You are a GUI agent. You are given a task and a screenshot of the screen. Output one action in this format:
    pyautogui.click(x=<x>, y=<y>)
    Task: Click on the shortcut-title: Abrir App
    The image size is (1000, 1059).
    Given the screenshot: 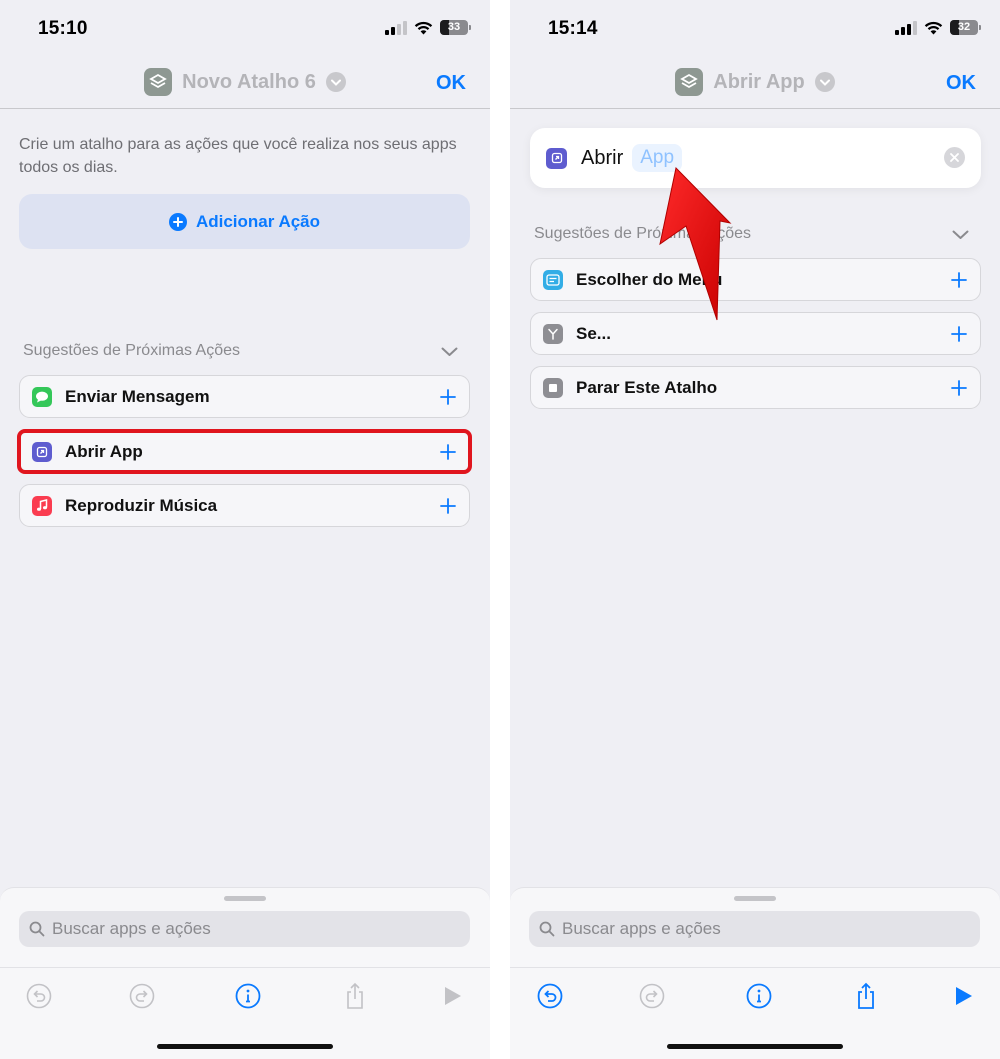 What is the action you would take?
    pyautogui.click(x=759, y=81)
    